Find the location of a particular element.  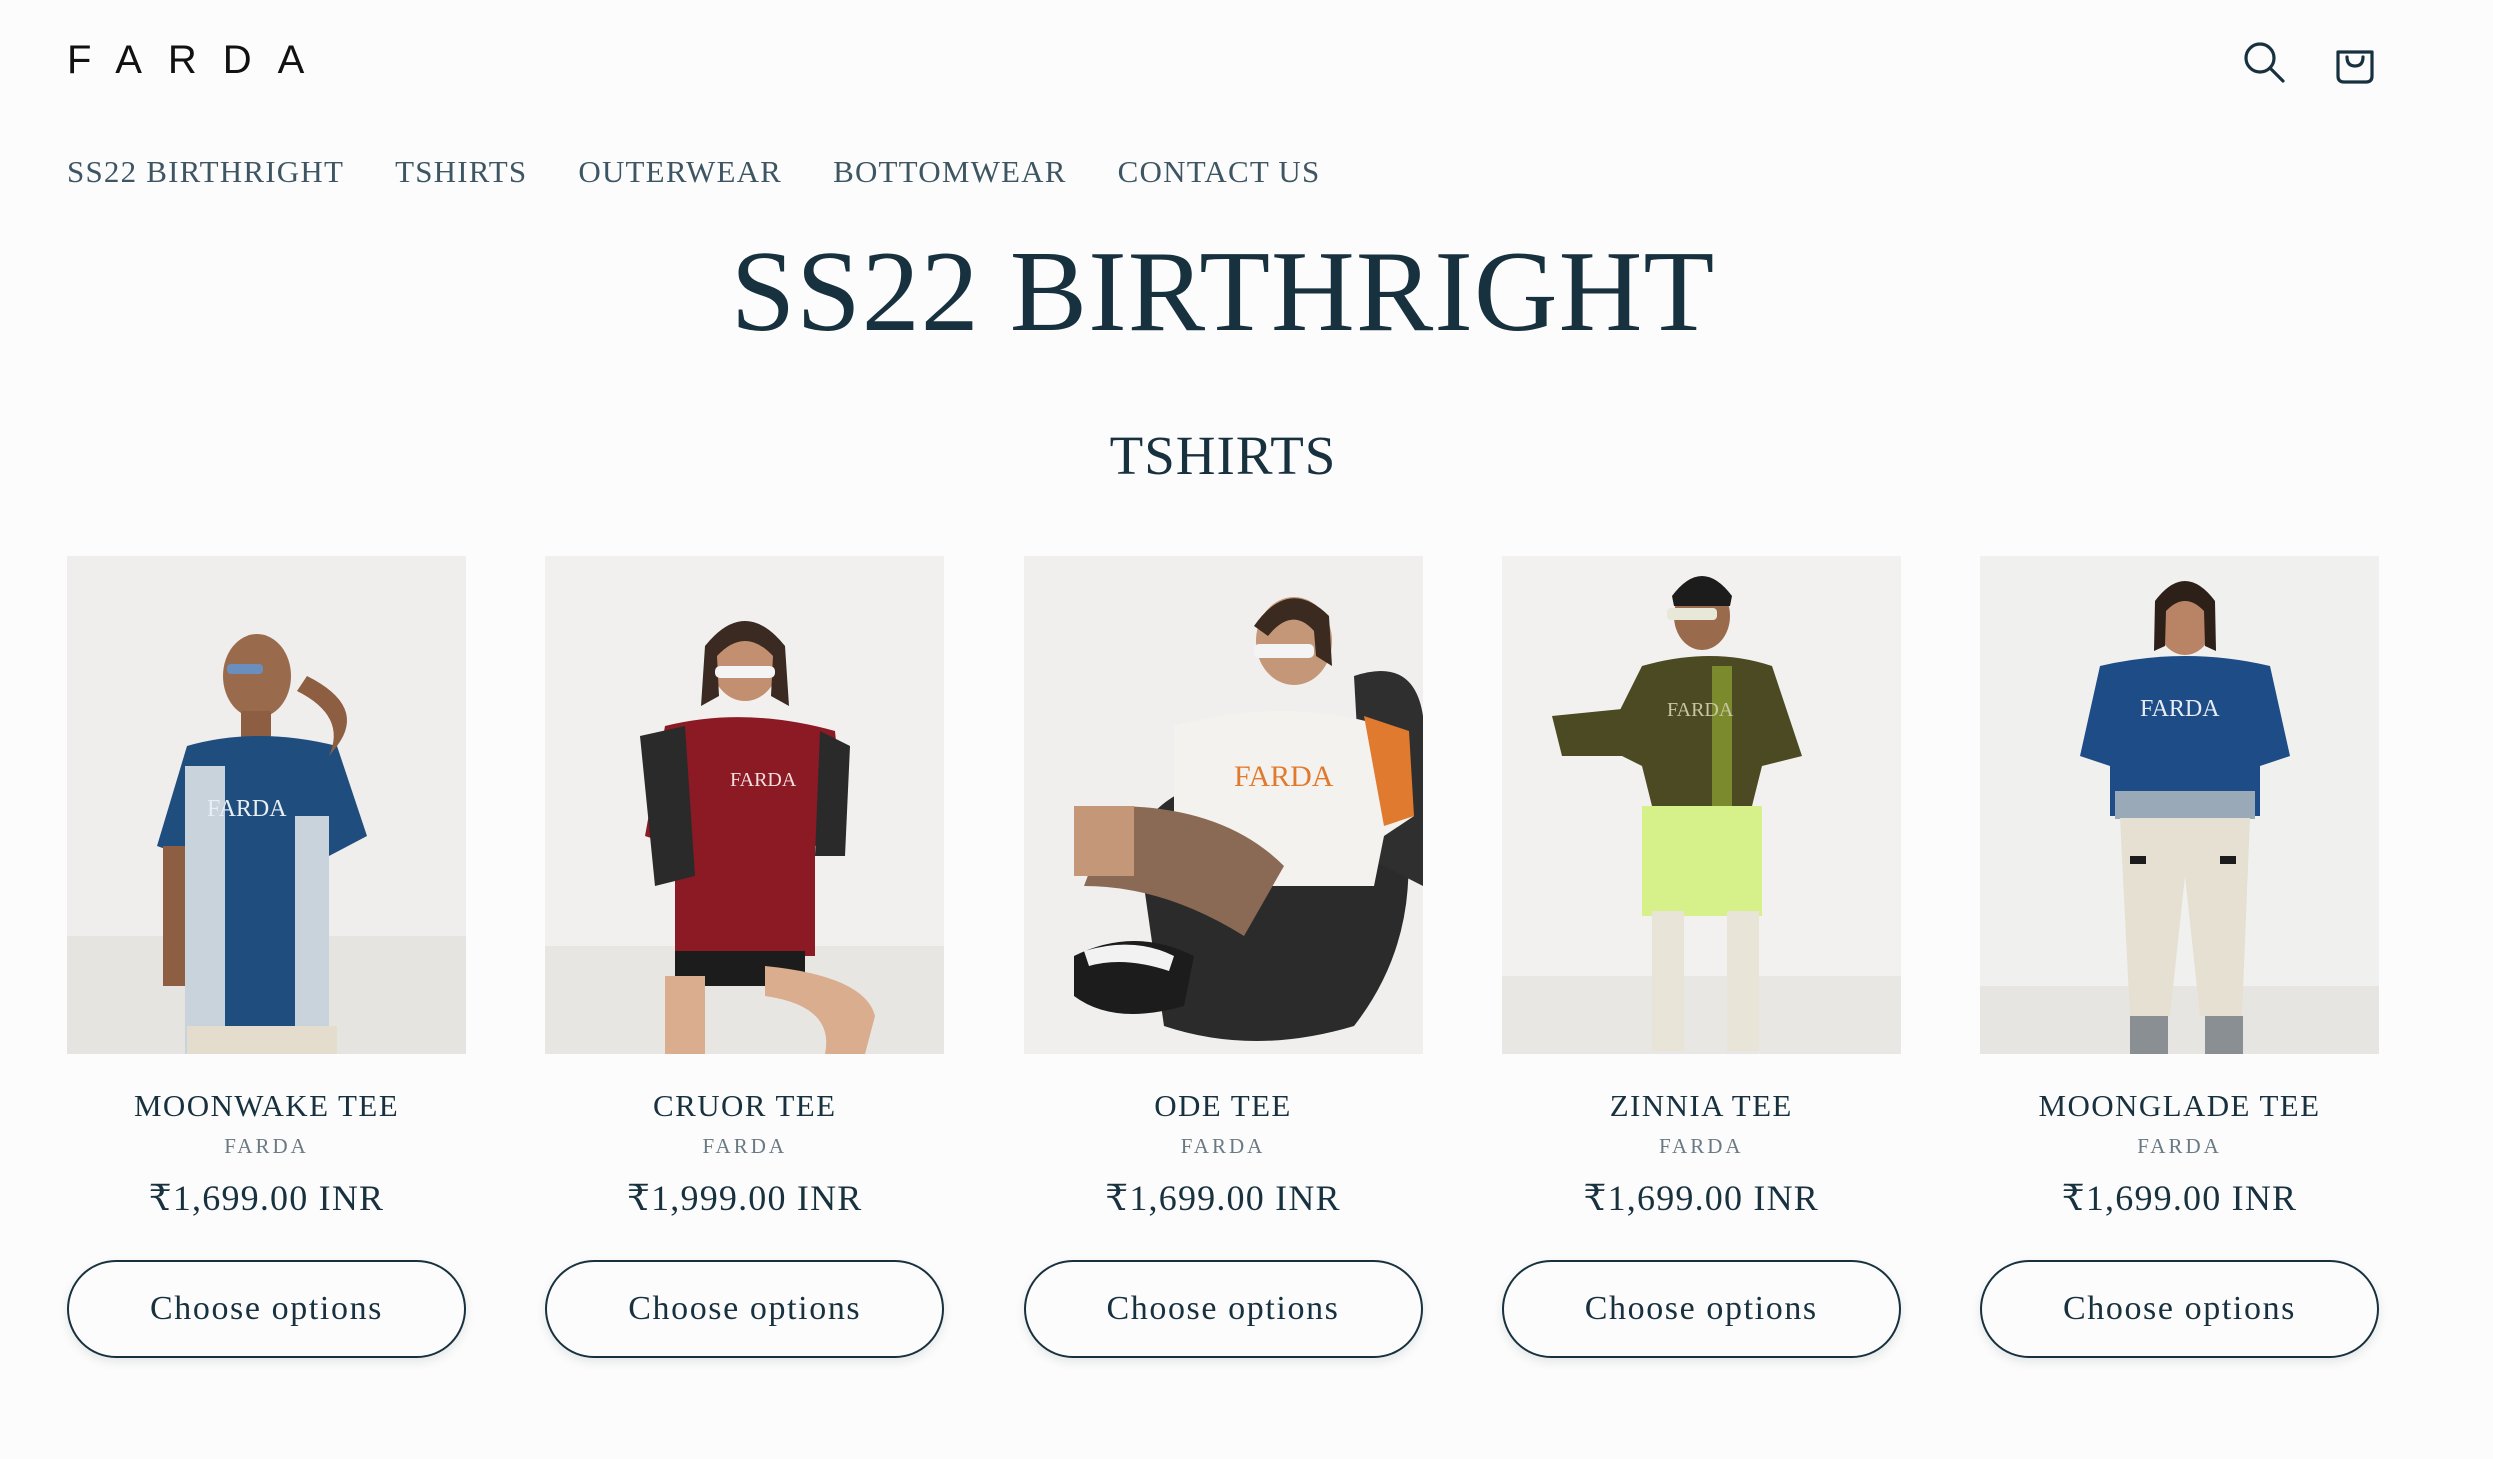

logo: FARDA is located at coordinates (198, 60).